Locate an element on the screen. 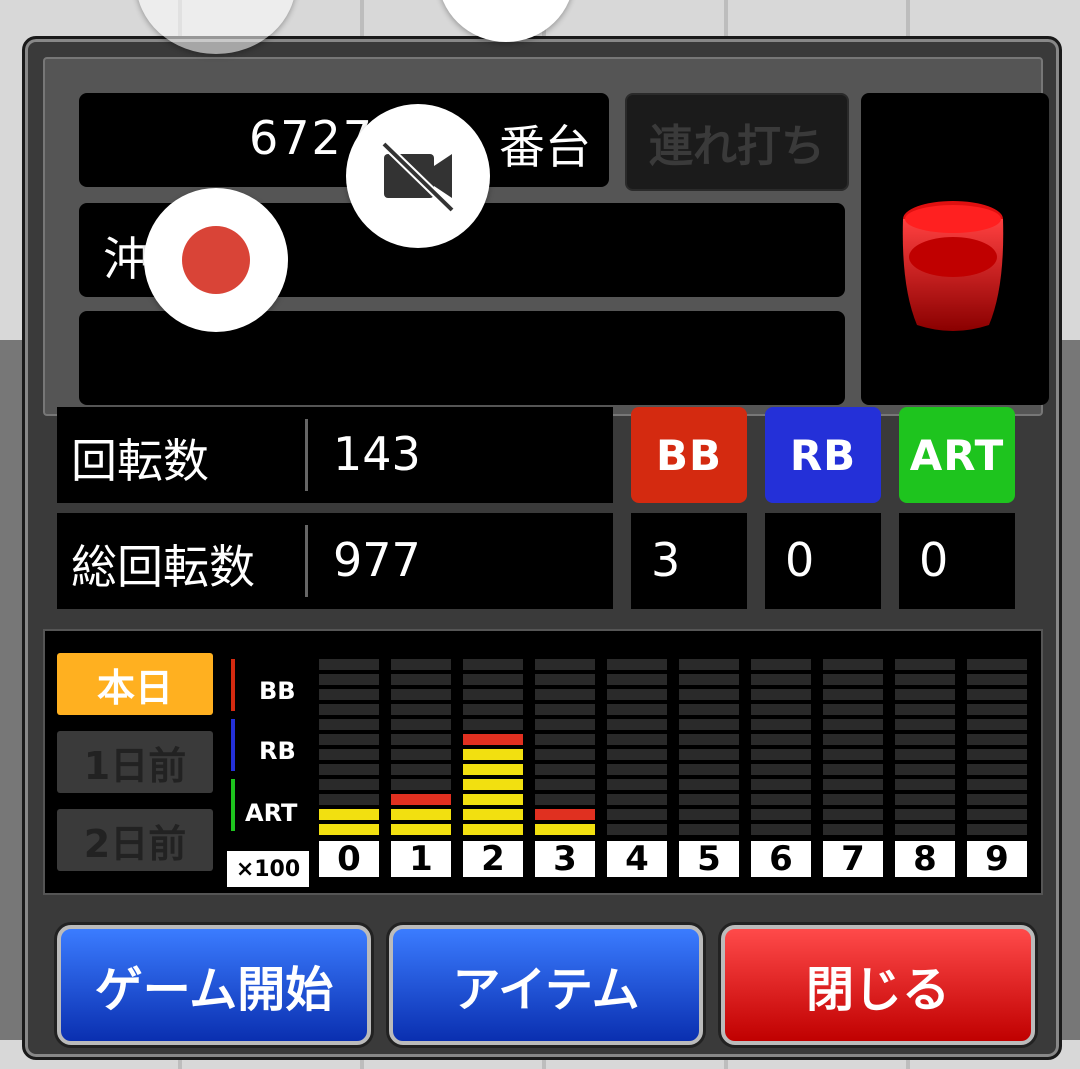 Image resolution: width=1080 pixels, height=1069 pixels. graph-column-label: 6 is located at coordinates (781, 859).